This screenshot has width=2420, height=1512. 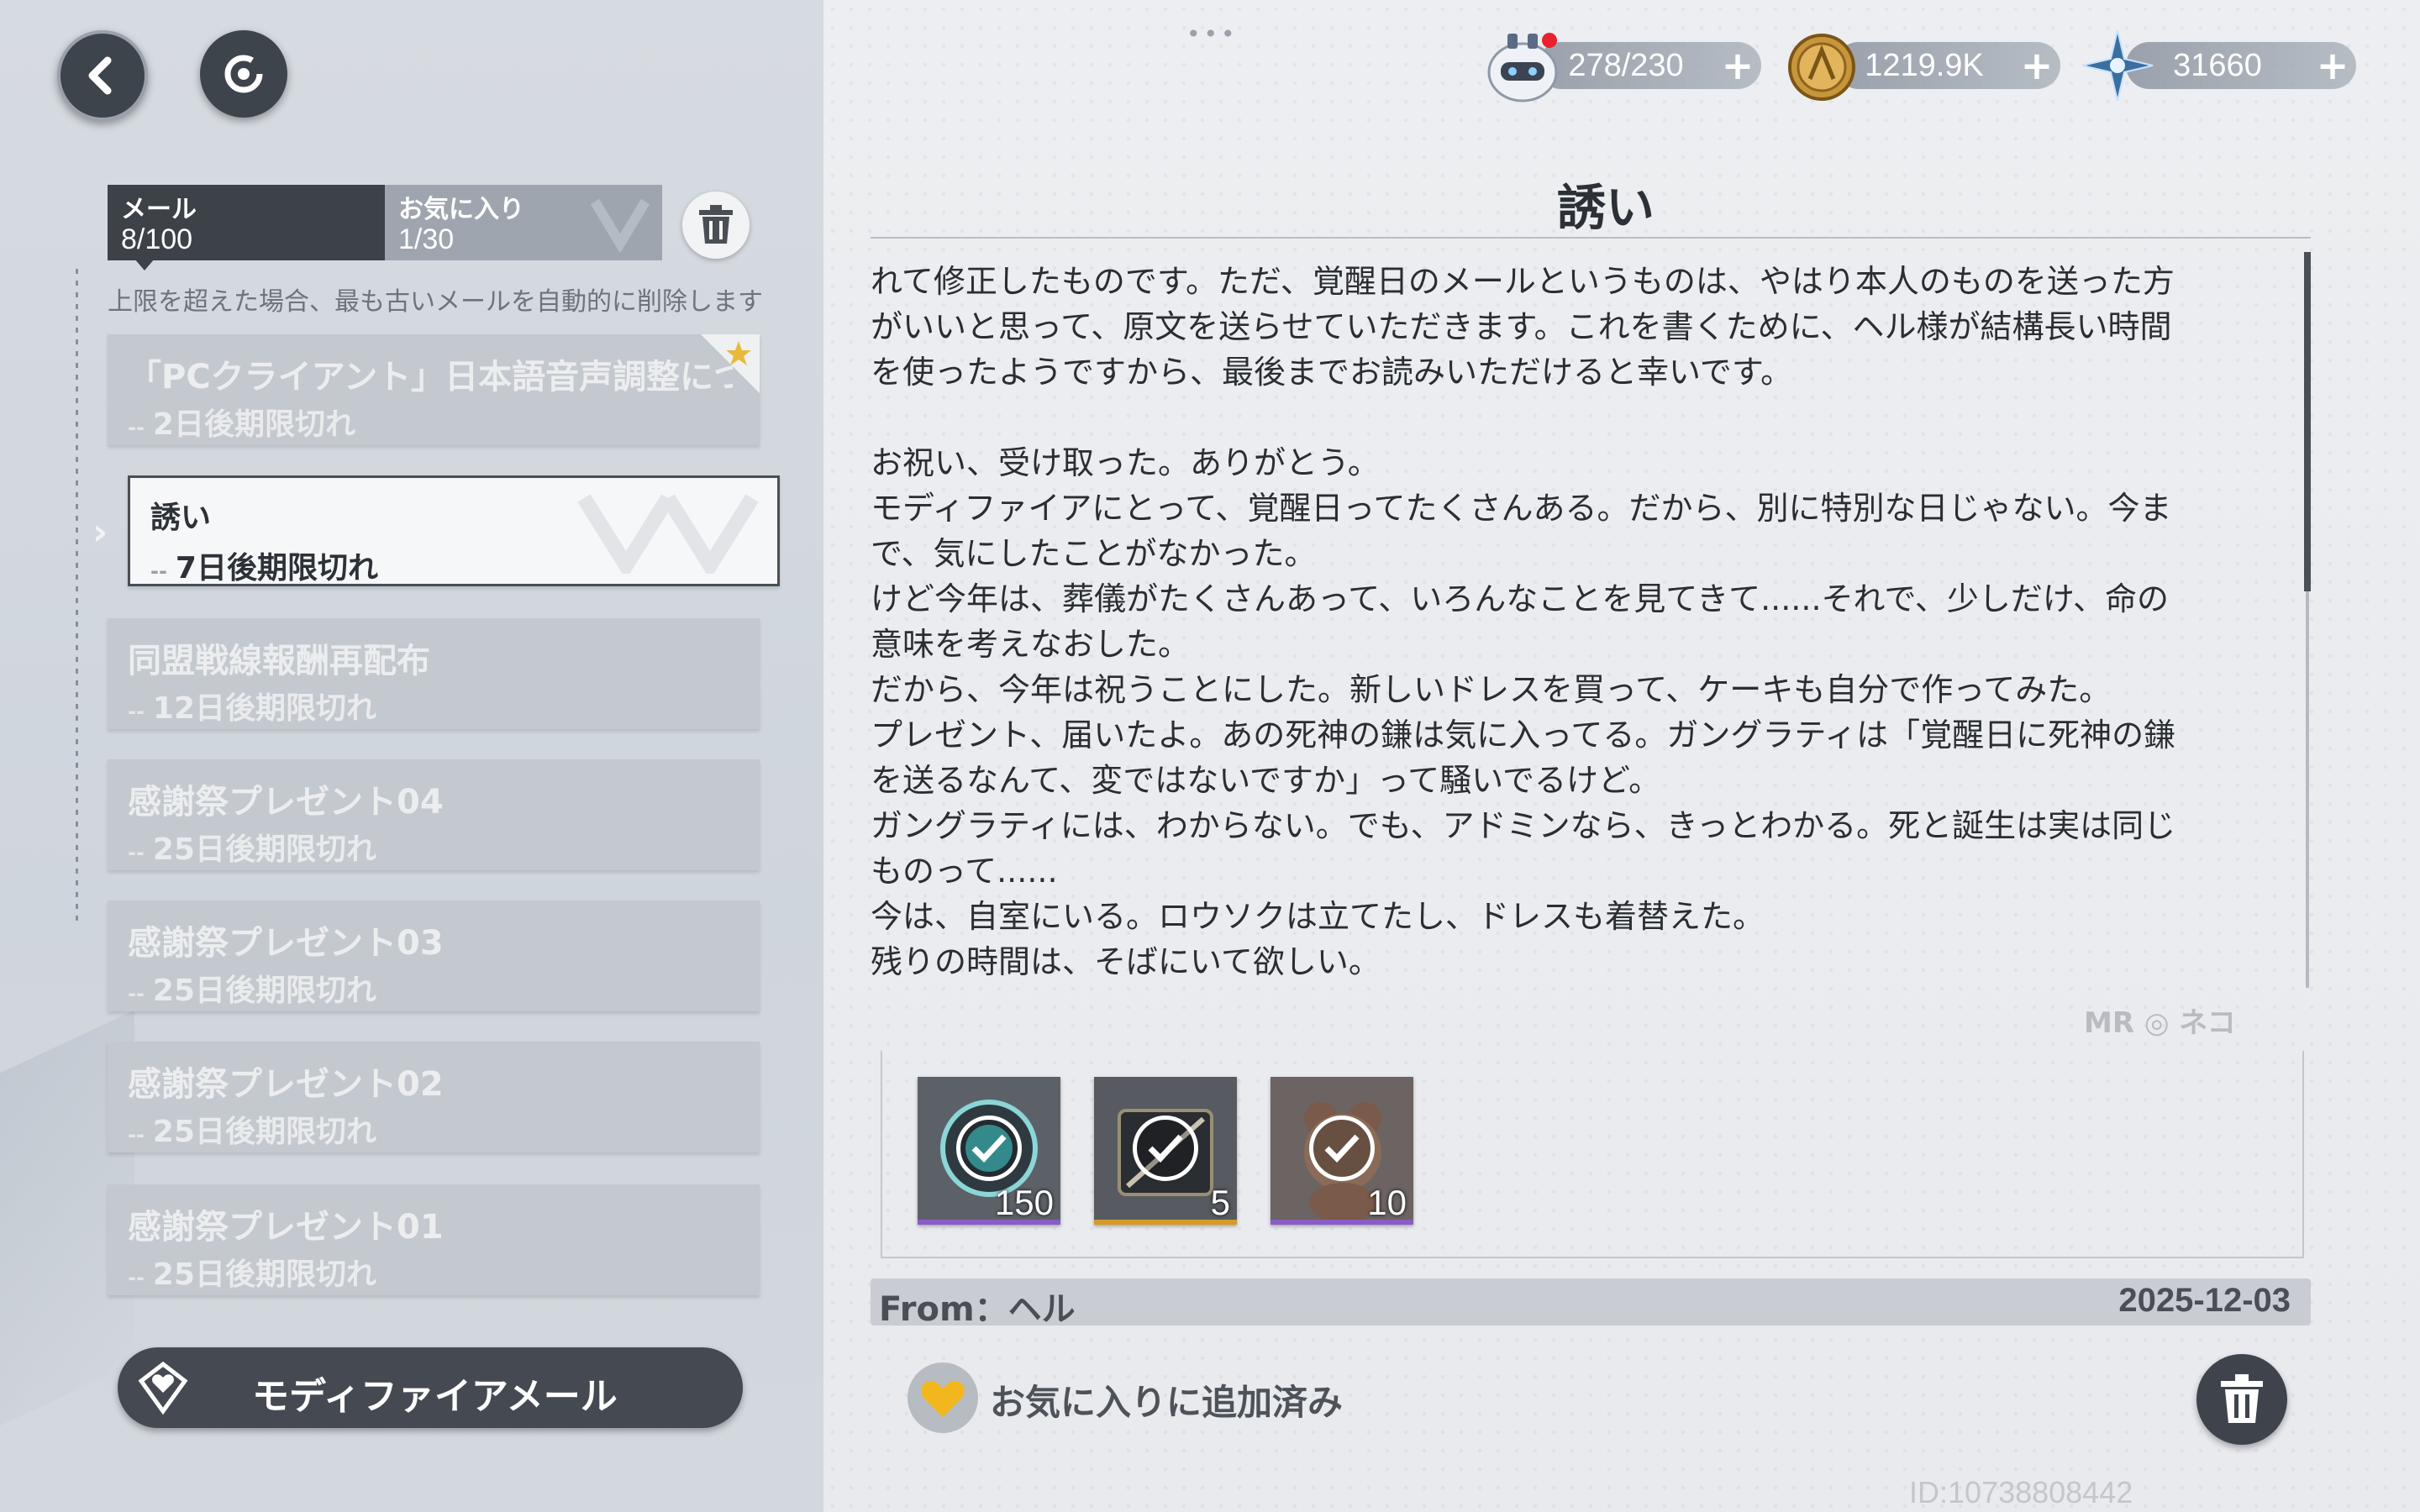 What do you see at coordinates (2332, 65) in the screenshot?
I see `add-crystals-button: +` at bounding box center [2332, 65].